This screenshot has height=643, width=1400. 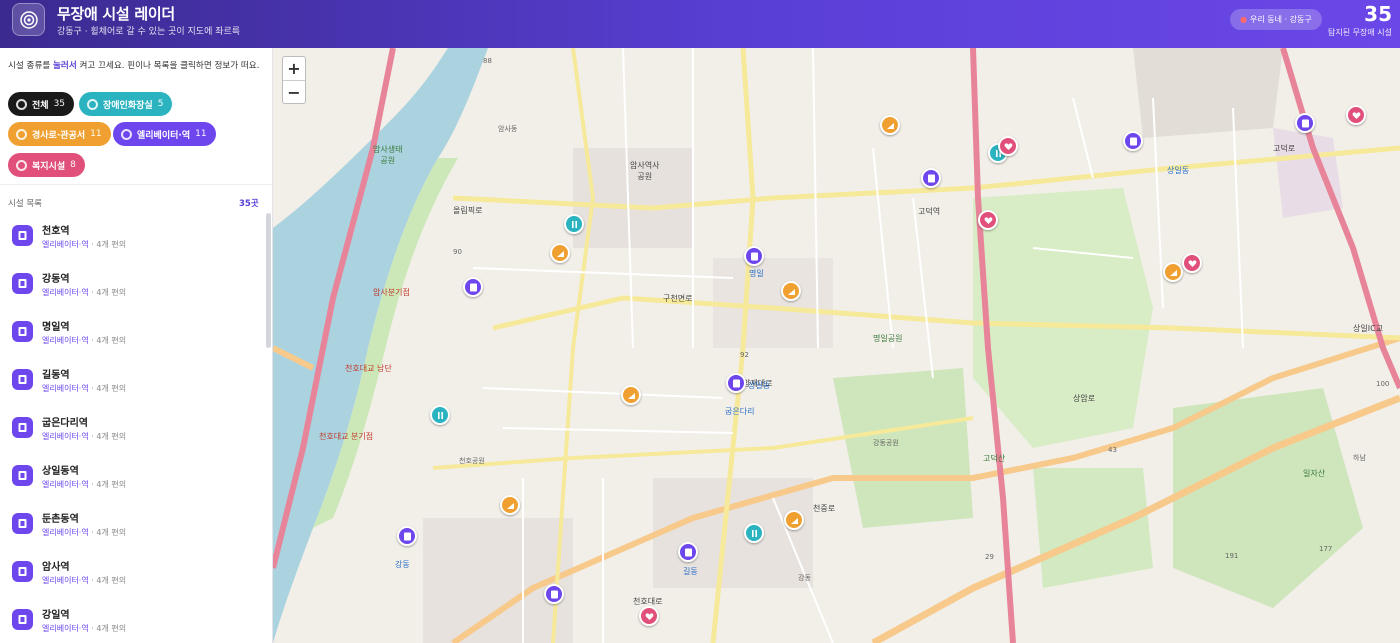 What do you see at coordinates (132, 285) in the screenshot?
I see `list-item: 강동역 엘리베이터·역 · 4개 편의` at bounding box center [132, 285].